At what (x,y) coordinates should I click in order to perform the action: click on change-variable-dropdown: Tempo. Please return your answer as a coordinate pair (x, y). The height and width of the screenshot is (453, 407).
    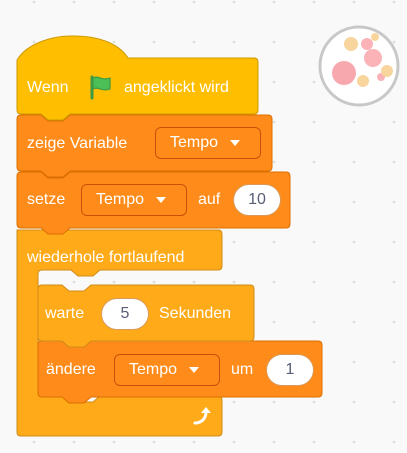
    Looking at the image, I should click on (167, 370).